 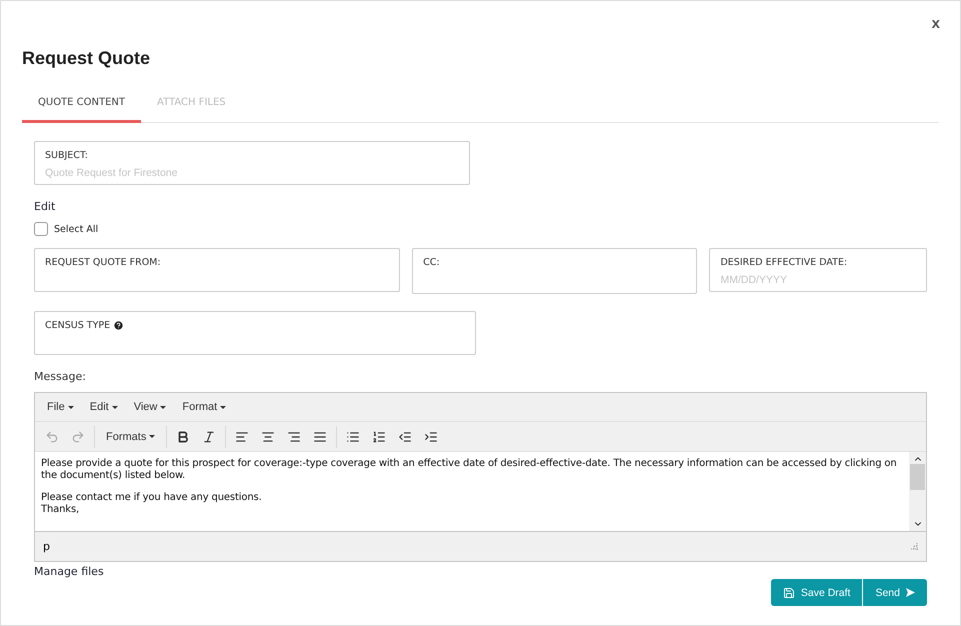 I want to click on field-label: CC:, so click(x=432, y=262).